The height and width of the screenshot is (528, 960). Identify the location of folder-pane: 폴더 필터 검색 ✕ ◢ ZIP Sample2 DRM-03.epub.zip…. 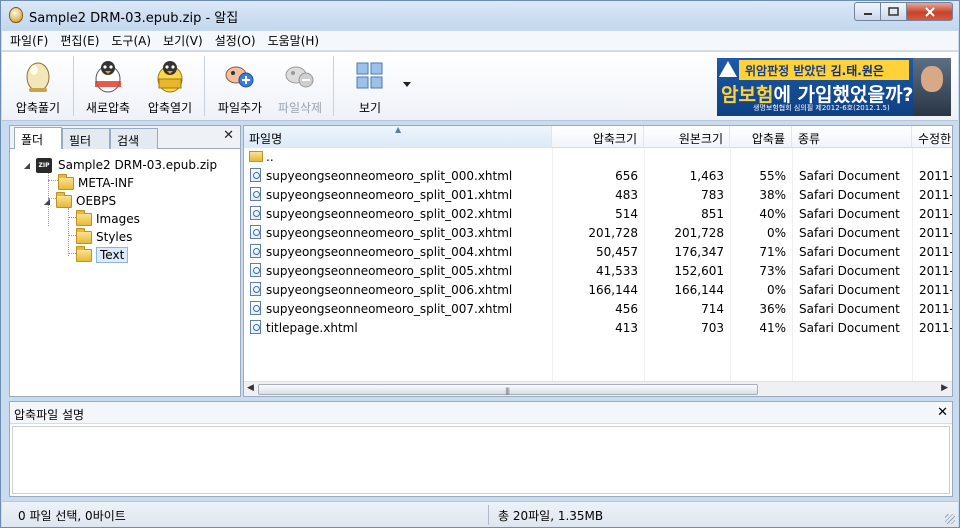
(125, 261).